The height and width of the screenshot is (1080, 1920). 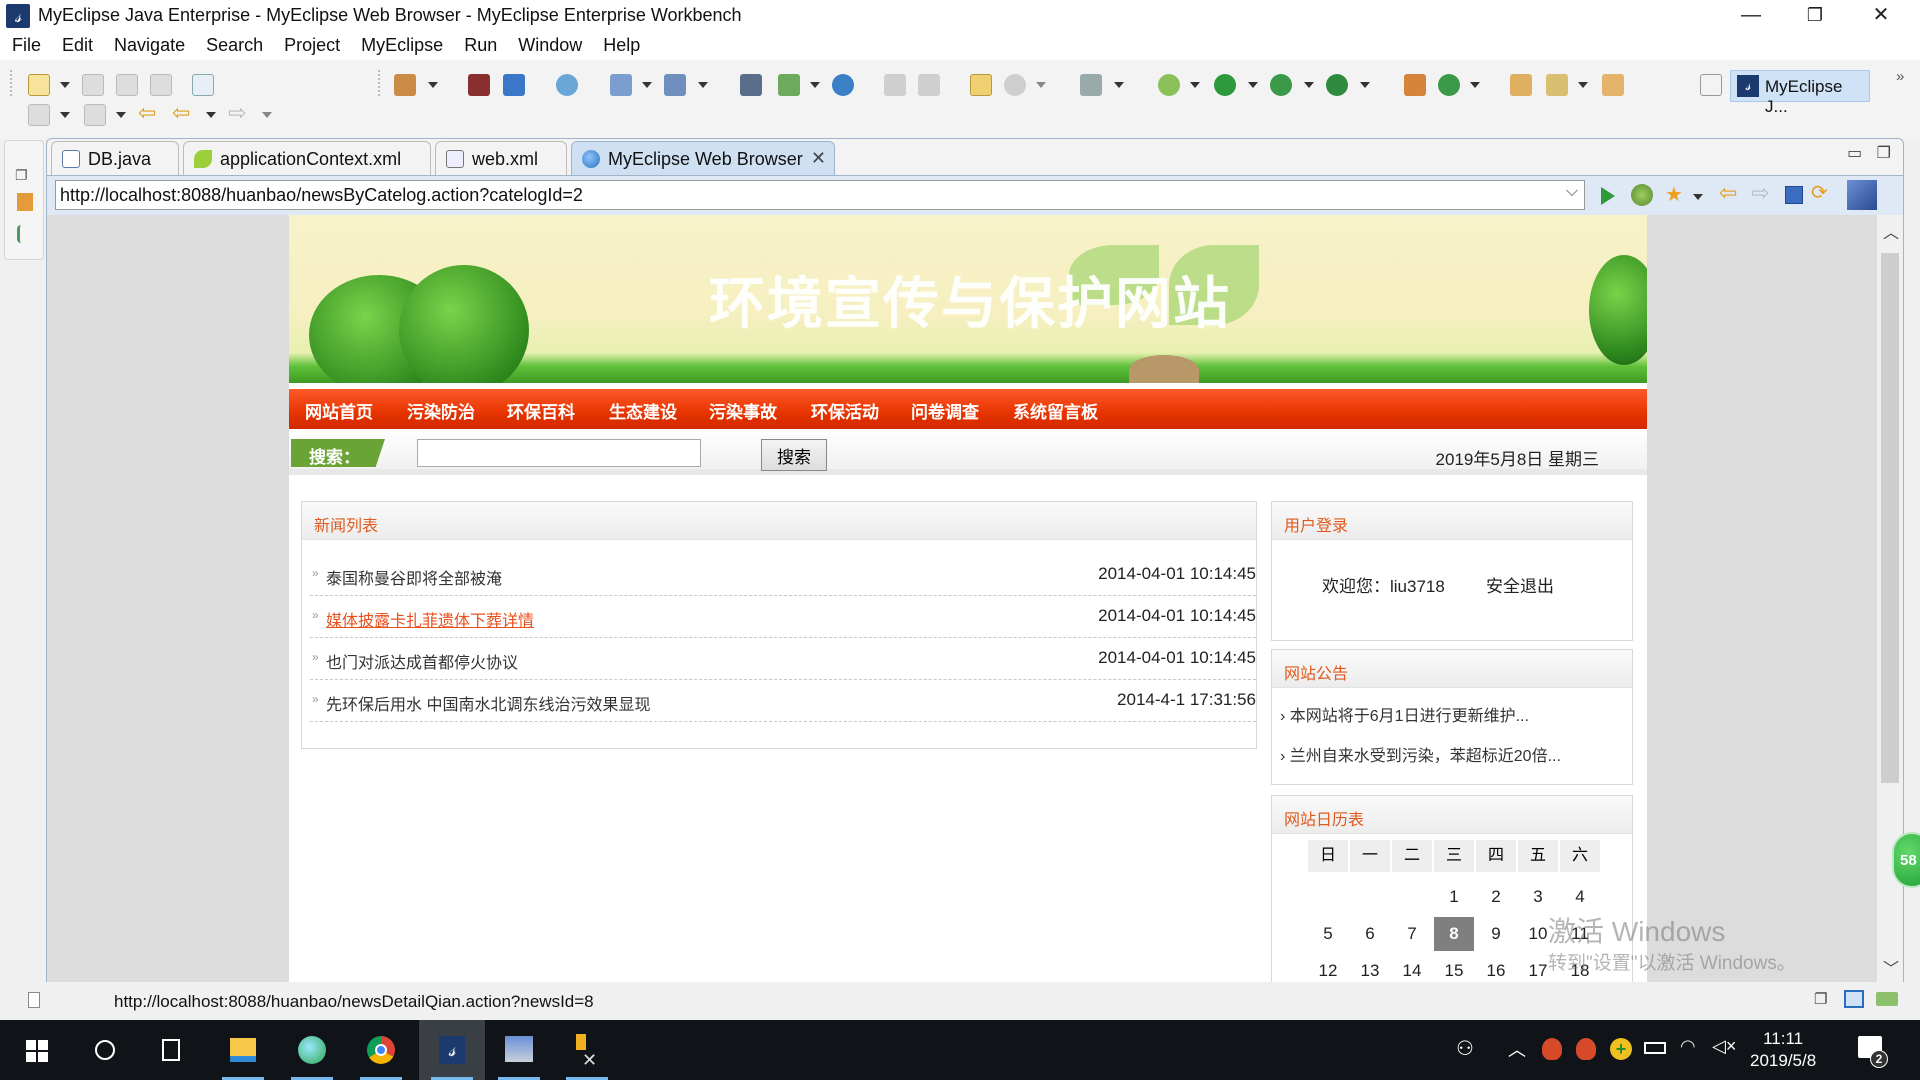 What do you see at coordinates (751, 85) in the screenshot?
I see `deploy-icon` at bounding box center [751, 85].